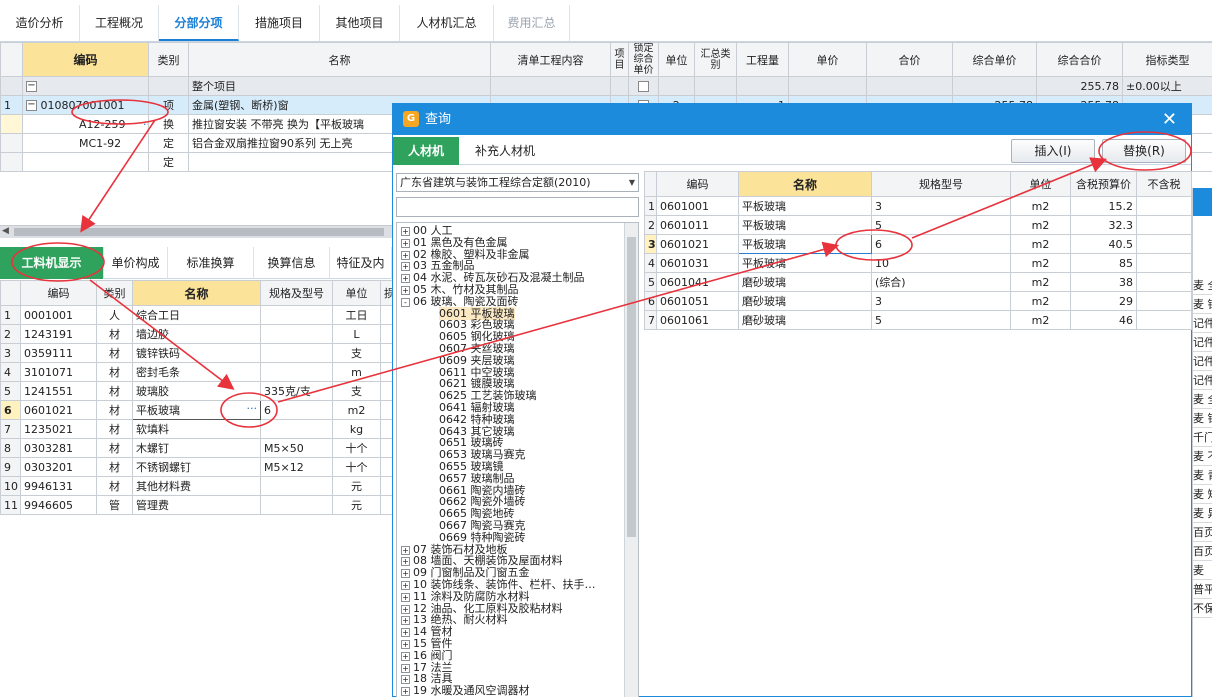  What do you see at coordinates (119, 23) in the screenshot?
I see `tab-project-overview: 工程概况` at bounding box center [119, 23].